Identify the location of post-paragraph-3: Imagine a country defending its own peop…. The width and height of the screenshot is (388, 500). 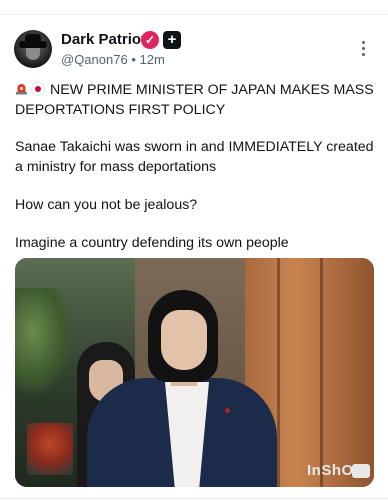
(152, 243).